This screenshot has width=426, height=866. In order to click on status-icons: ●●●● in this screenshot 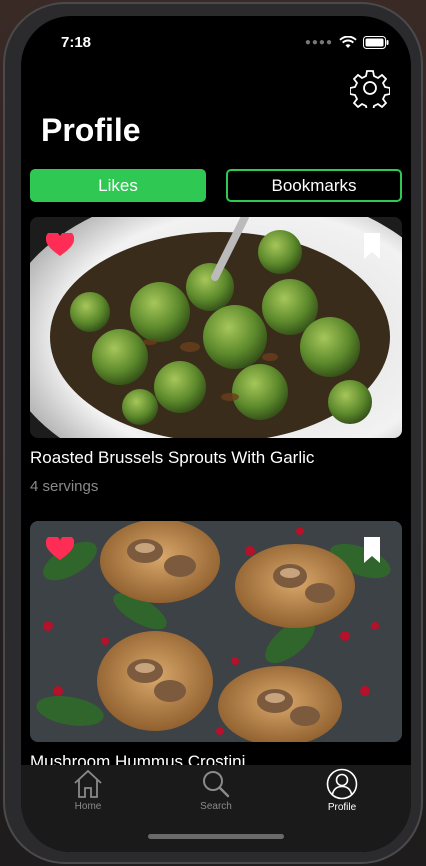, I will do `click(347, 42)`.